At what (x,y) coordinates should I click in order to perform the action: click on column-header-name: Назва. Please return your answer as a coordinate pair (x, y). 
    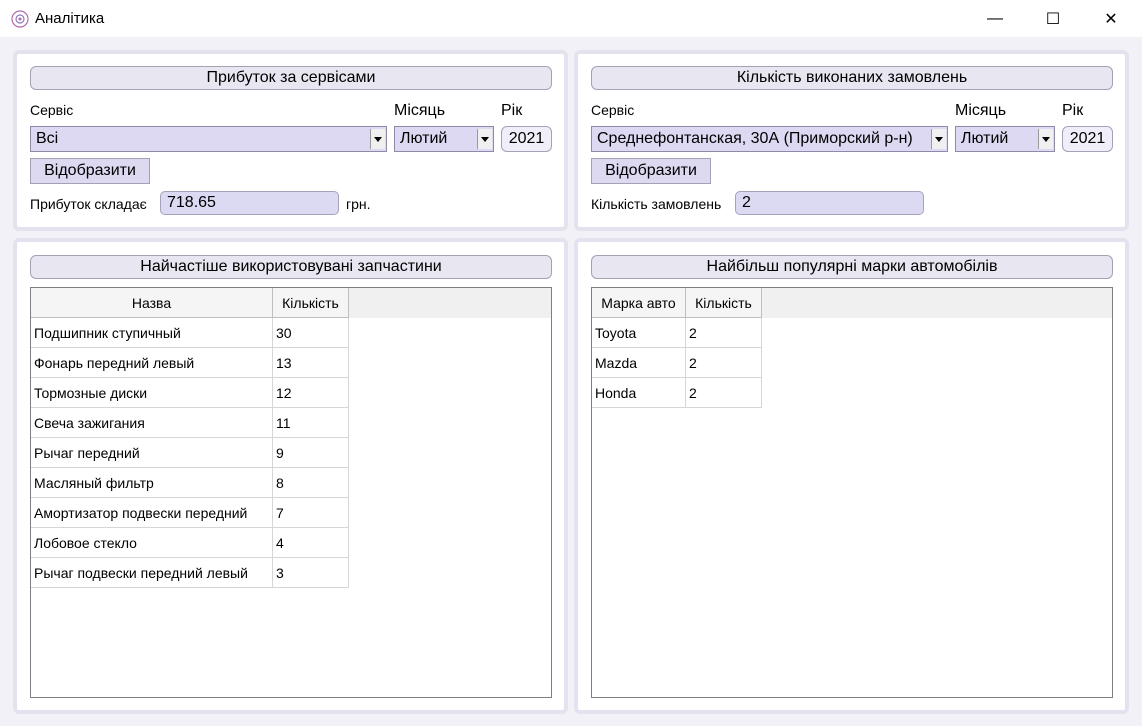
    Looking at the image, I should click on (152, 303).